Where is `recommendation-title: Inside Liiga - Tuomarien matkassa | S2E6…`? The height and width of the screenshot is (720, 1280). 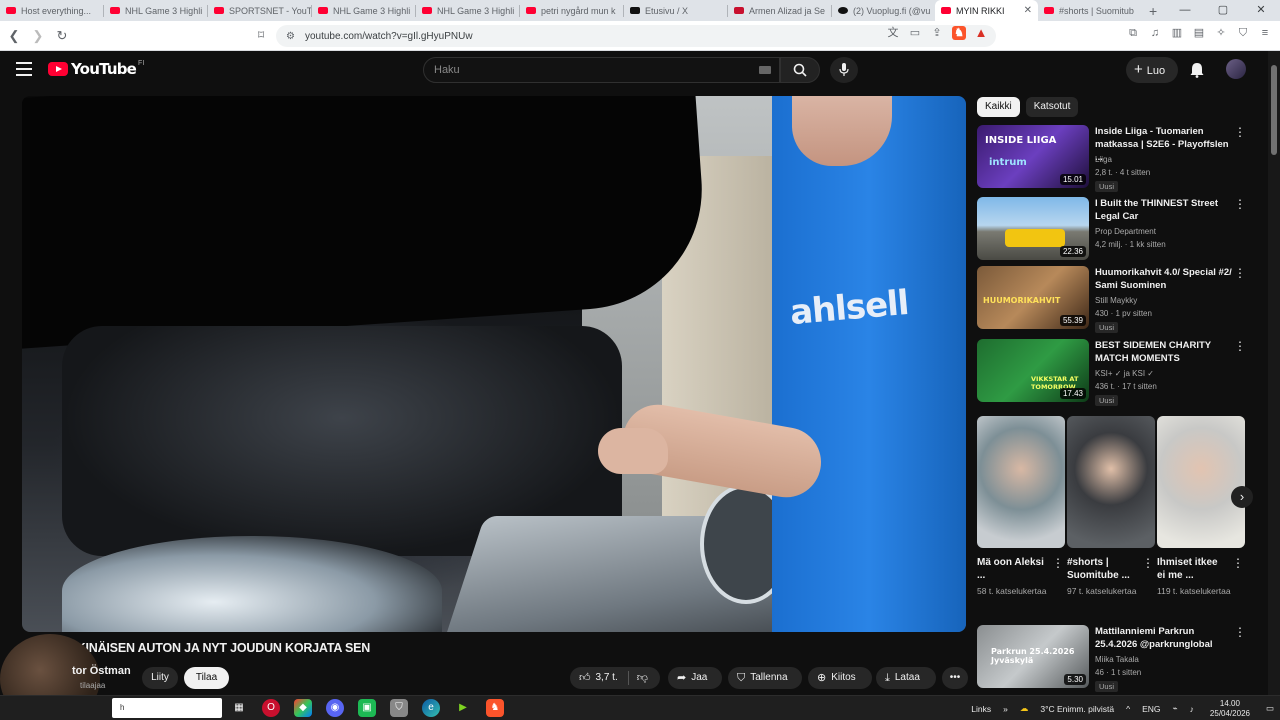 recommendation-title: Inside Liiga - Tuomarien matkassa | S2E6… is located at coordinates (1165, 144).